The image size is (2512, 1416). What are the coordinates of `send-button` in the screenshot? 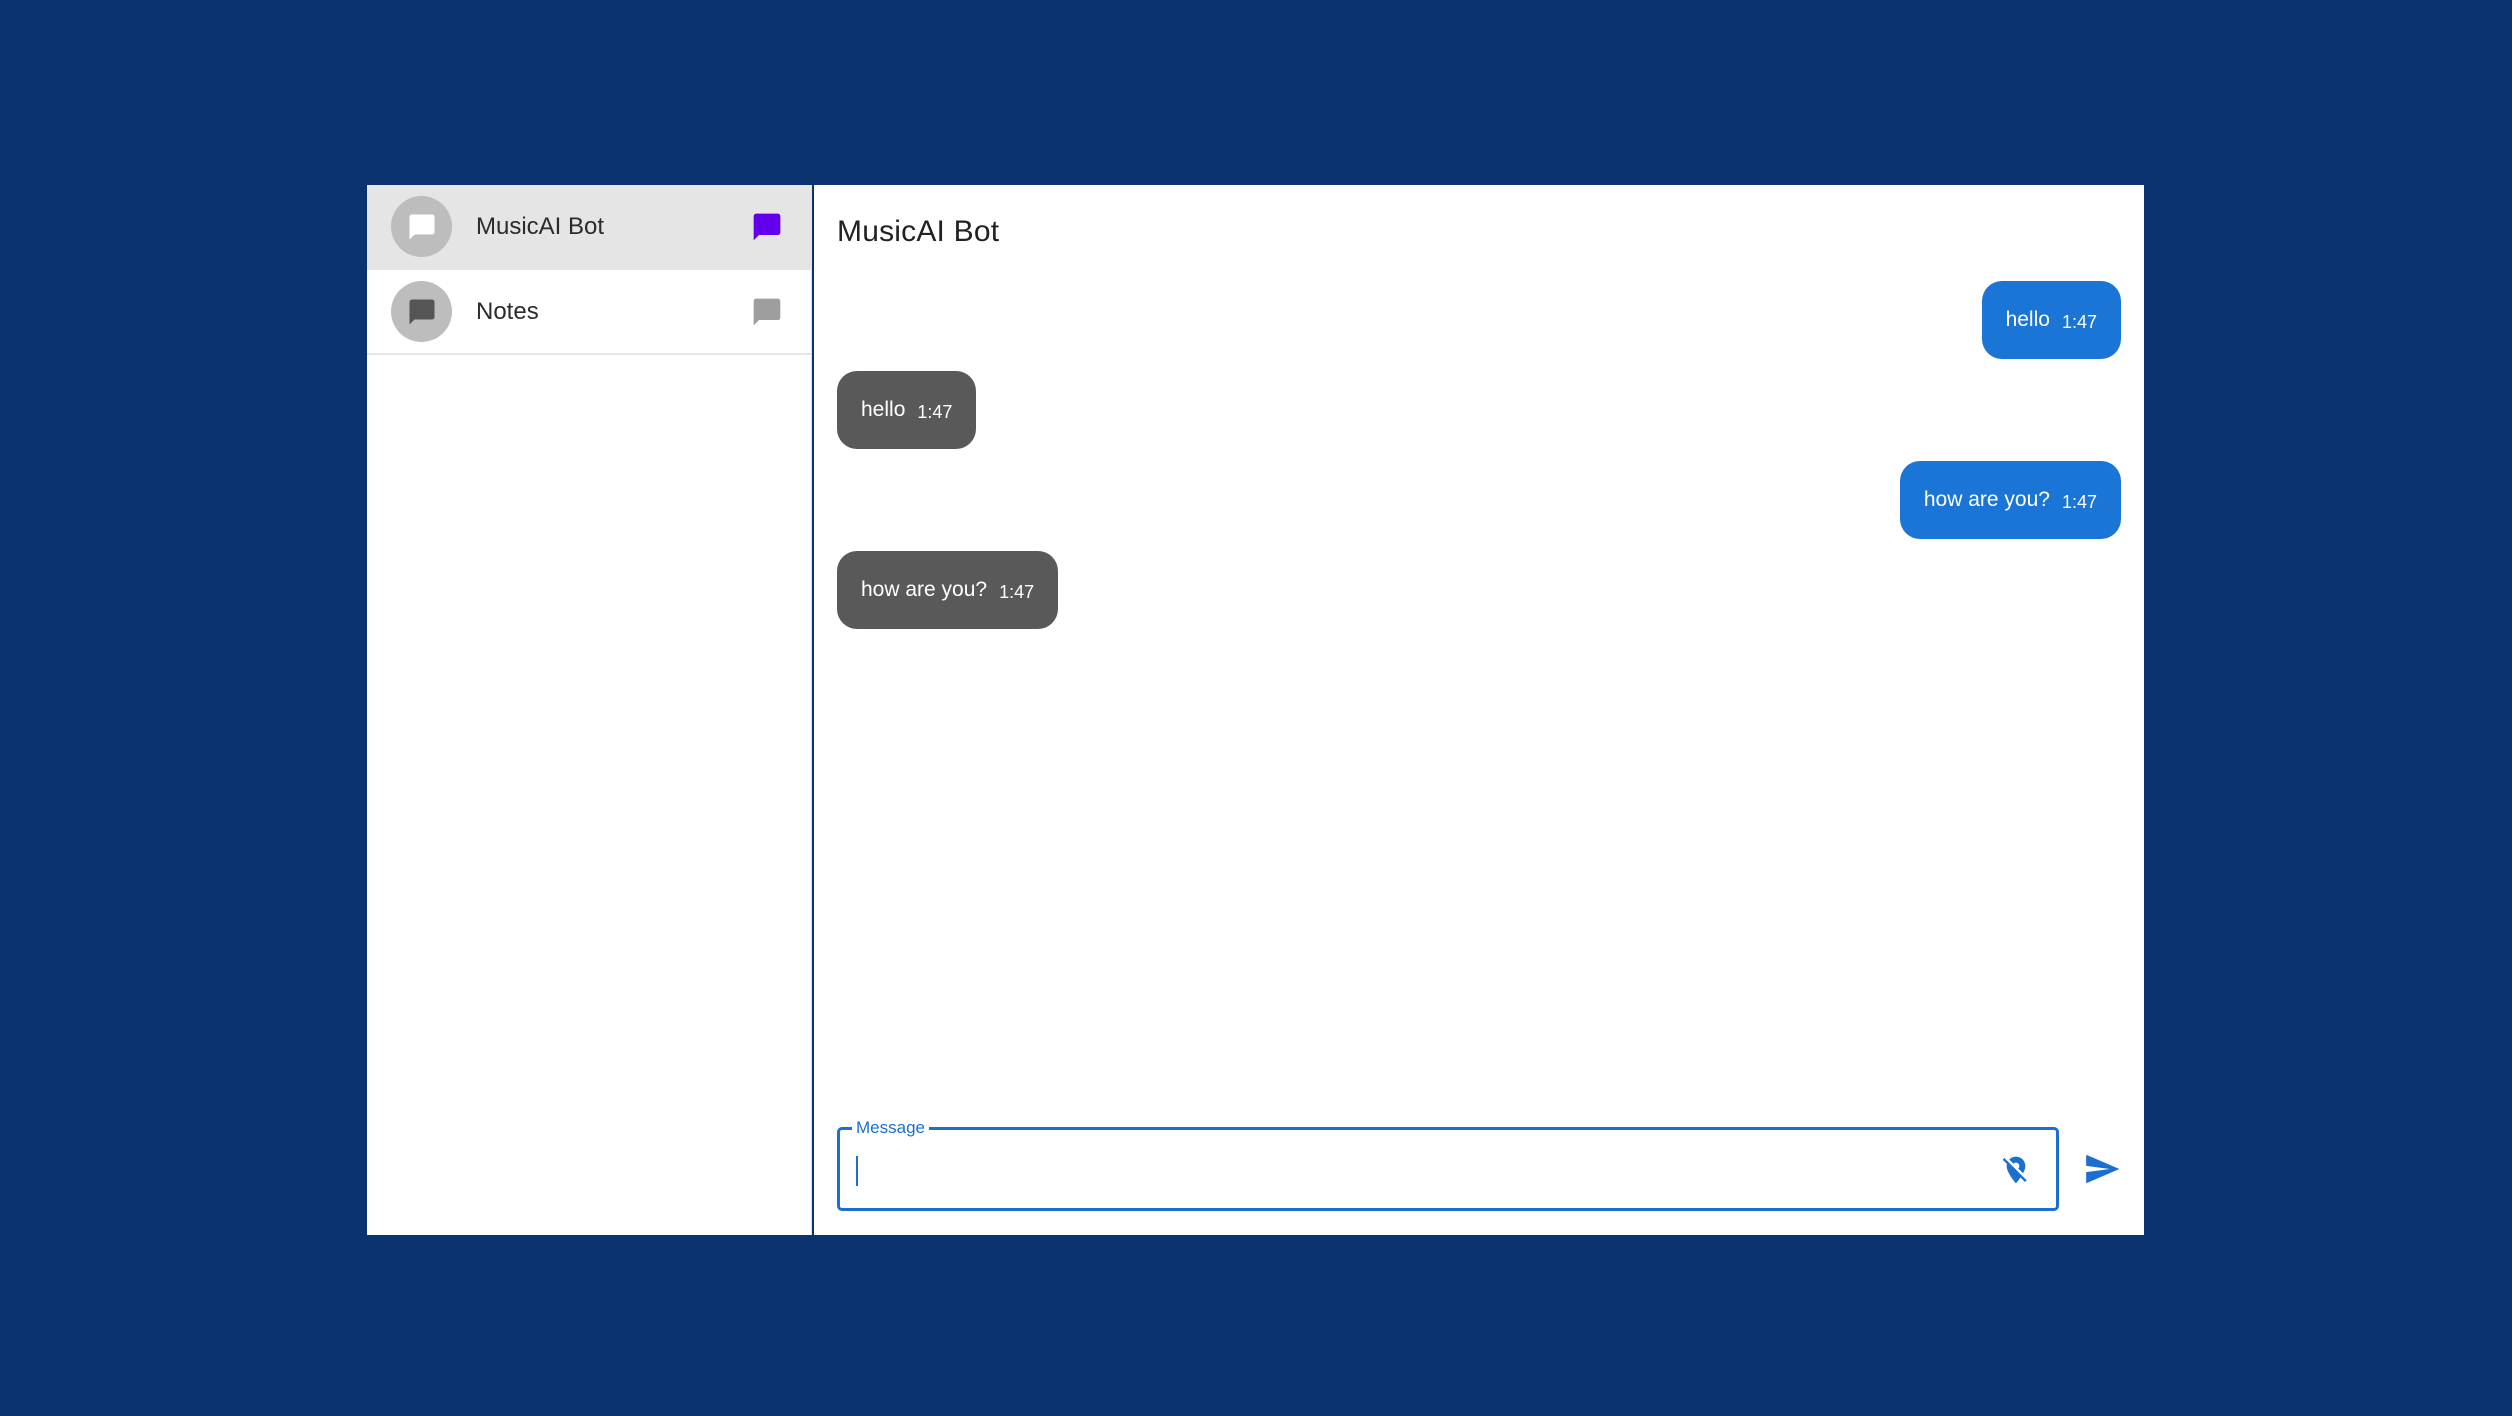 It's located at (2090, 1169).